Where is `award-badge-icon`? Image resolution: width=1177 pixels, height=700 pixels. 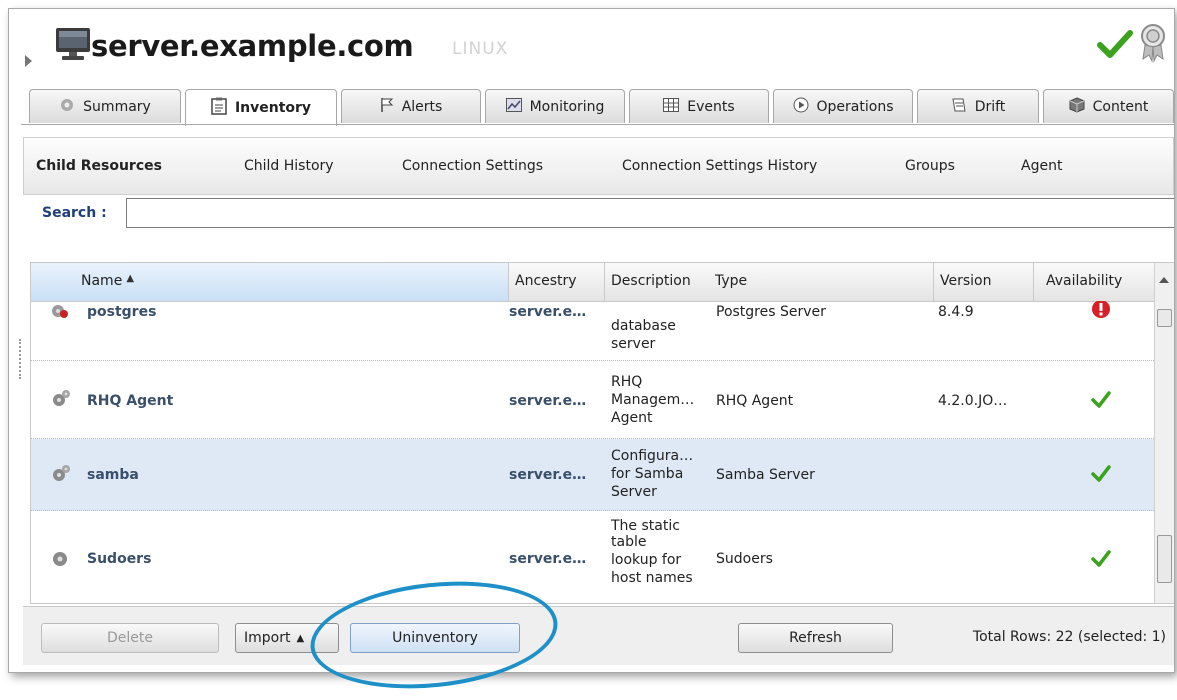
award-badge-icon is located at coordinates (1153, 43).